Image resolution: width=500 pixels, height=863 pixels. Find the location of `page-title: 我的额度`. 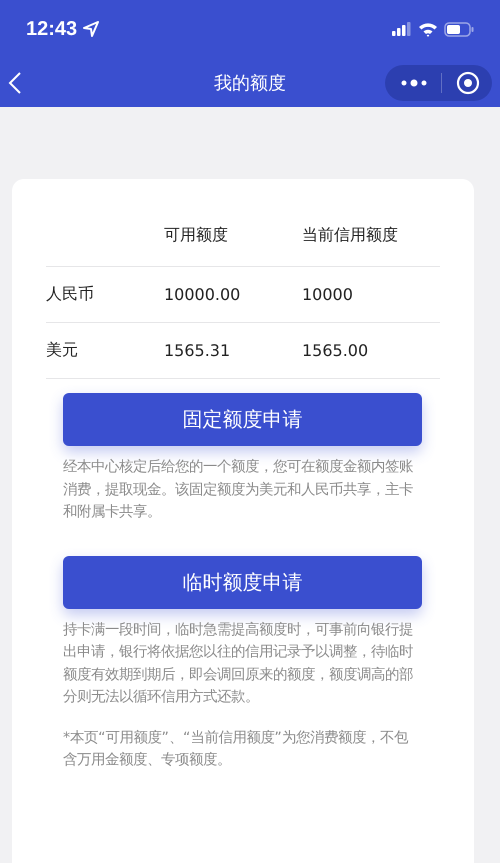

page-title: 我的额度 is located at coordinates (250, 83).